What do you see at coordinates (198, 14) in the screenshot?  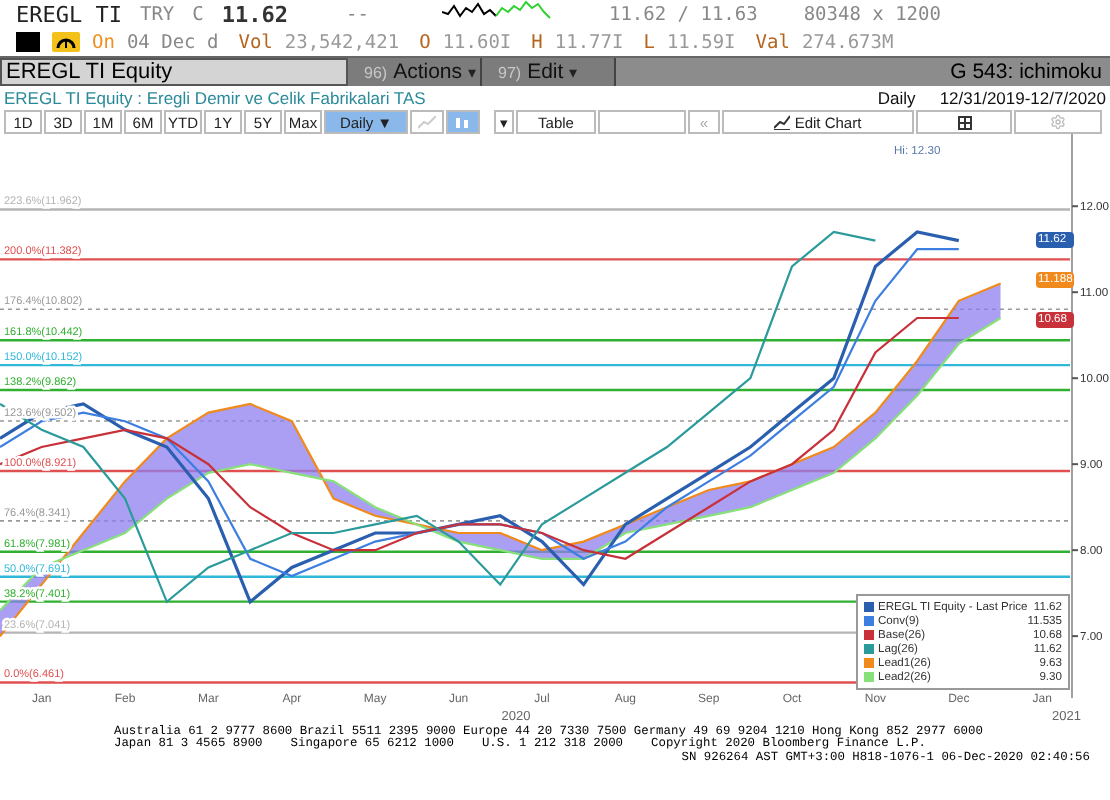 I see `price-type: C` at bounding box center [198, 14].